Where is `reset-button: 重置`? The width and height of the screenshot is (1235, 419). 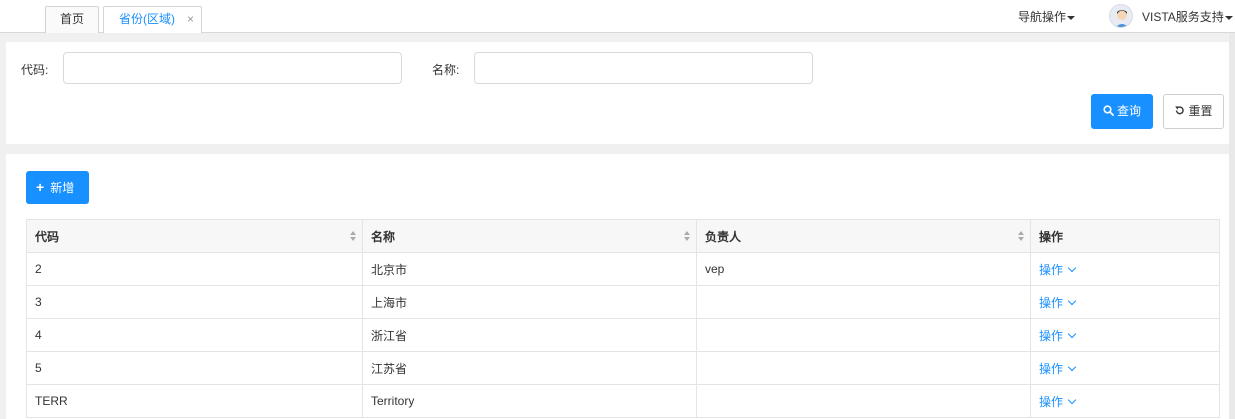
reset-button: 重置 is located at coordinates (1193, 111).